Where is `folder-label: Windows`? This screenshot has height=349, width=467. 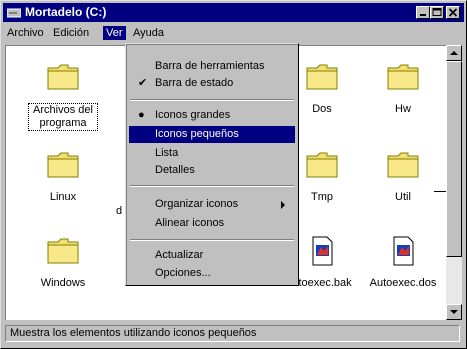 folder-label: Windows is located at coordinates (63, 283).